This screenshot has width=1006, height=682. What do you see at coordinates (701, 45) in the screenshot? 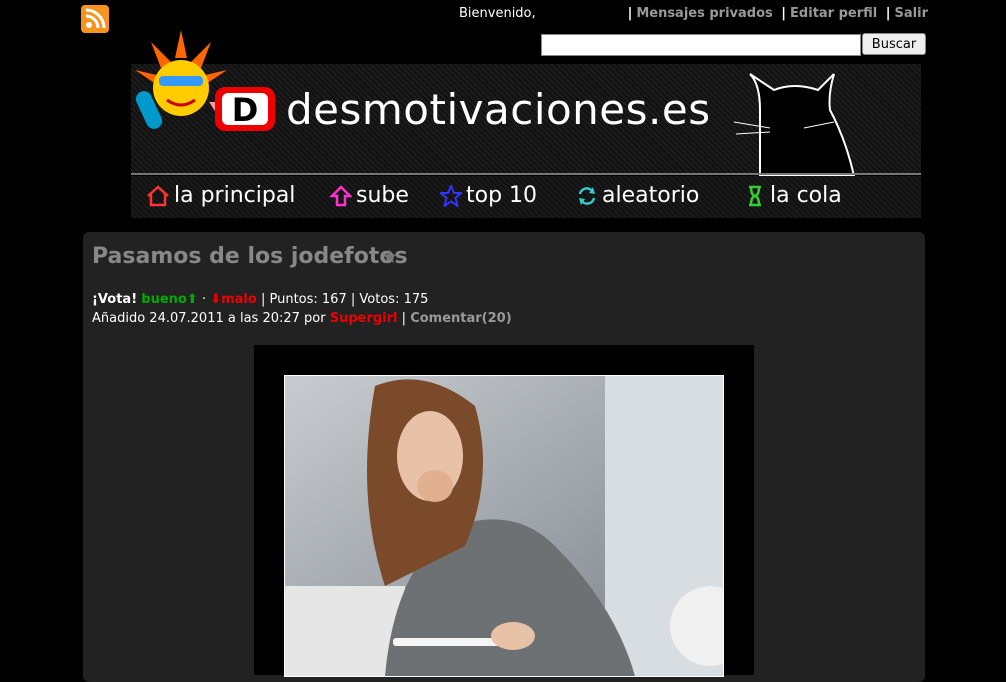
I see `search-input` at bounding box center [701, 45].